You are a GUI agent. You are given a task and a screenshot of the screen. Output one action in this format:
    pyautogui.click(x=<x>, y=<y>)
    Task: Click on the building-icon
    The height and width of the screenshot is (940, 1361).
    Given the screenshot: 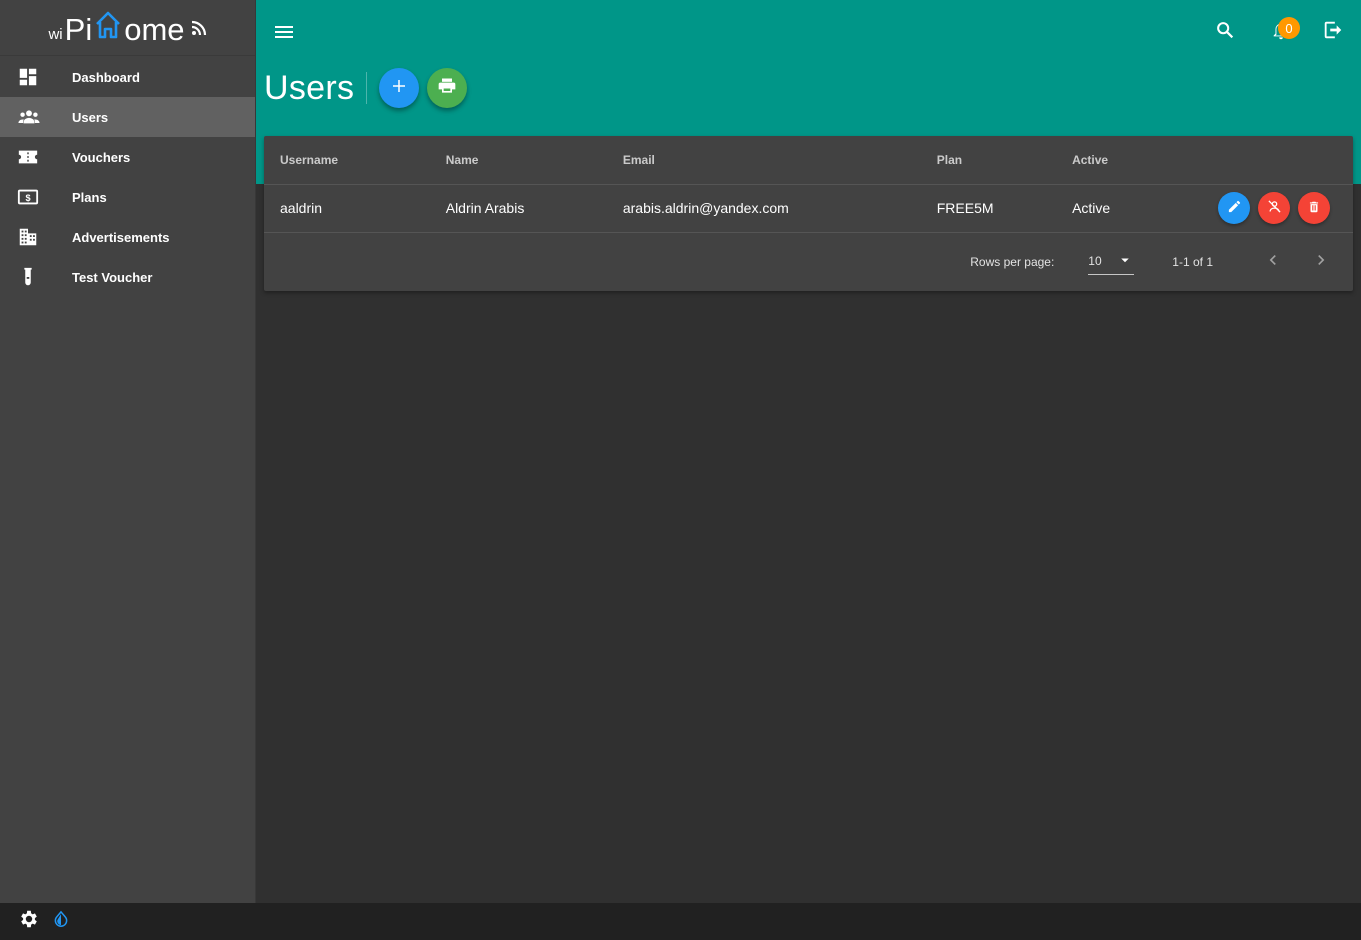 What is the action you would take?
    pyautogui.click(x=28, y=237)
    